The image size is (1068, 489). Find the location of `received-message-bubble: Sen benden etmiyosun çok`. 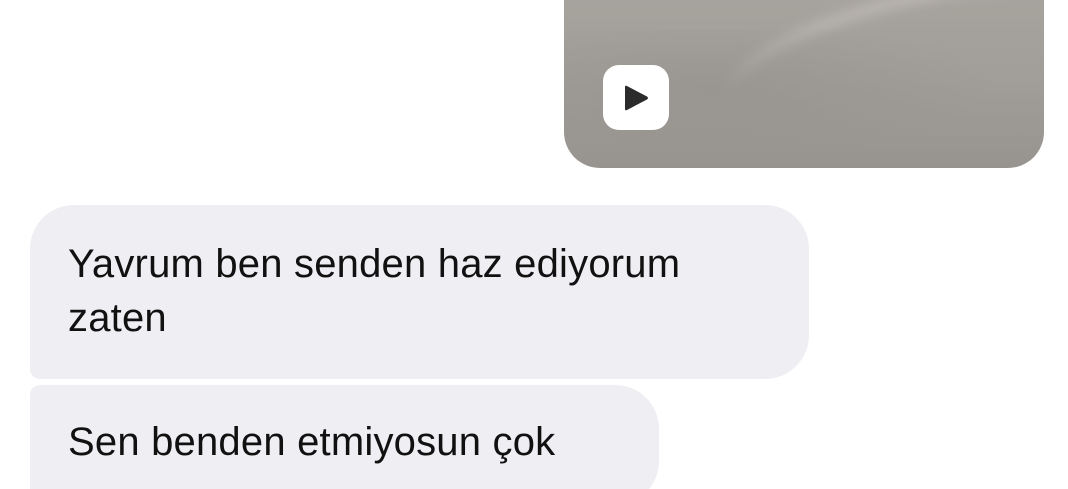

received-message-bubble: Sen benden etmiyosun çok is located at coordinates (344, 437).